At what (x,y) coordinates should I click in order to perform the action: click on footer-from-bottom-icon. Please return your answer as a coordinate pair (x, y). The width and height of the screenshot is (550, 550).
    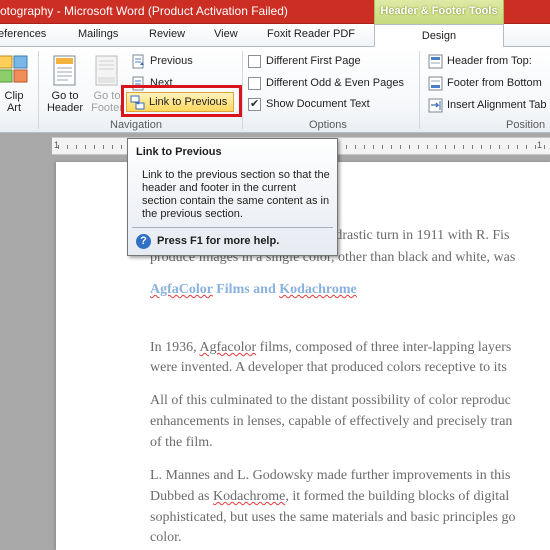
    Looking at the image, I should click on (435, 83).